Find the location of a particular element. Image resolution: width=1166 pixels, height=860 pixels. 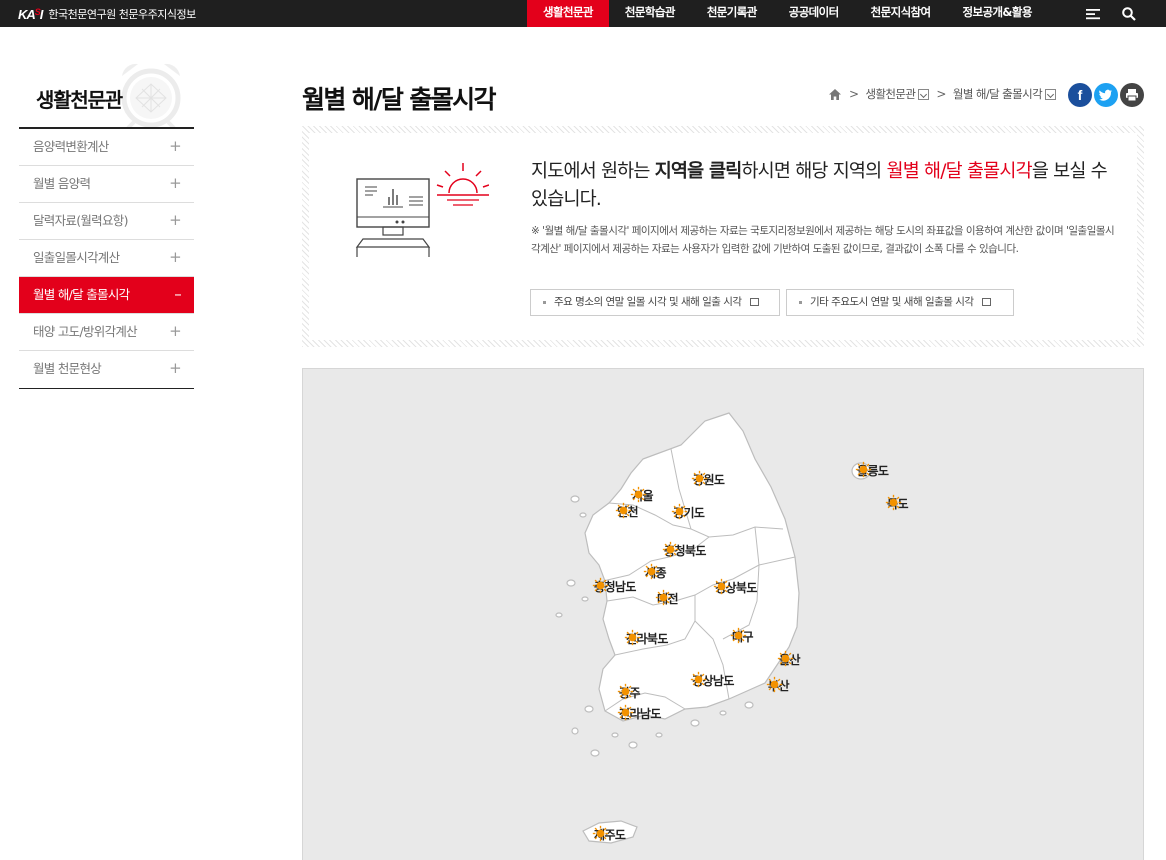

gnb-item-life-astronomy: 생활천문관 is located at coordinates (568, 13).